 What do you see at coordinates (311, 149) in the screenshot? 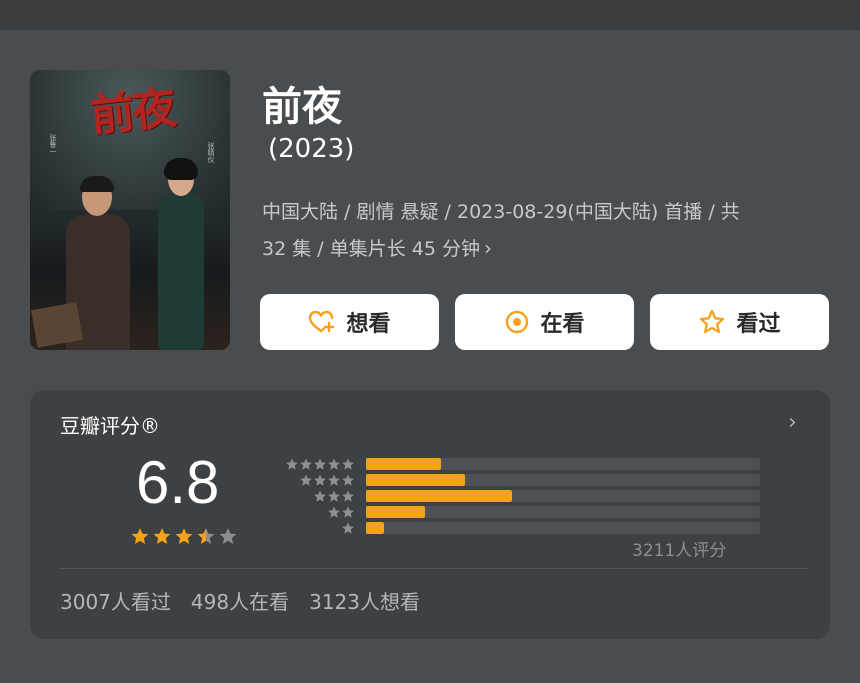
I see `movie-year: (2023)` at bounding box center [311, 149].